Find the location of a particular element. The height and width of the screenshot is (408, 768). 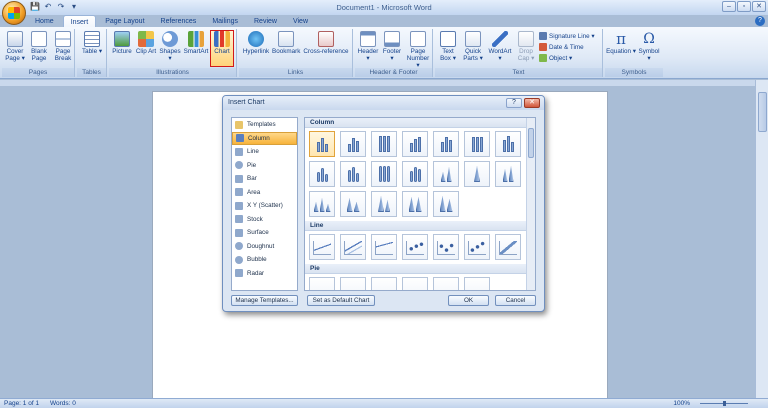

chart-thumb-100-stacked-pyramid is located at coordinates (415, 204).